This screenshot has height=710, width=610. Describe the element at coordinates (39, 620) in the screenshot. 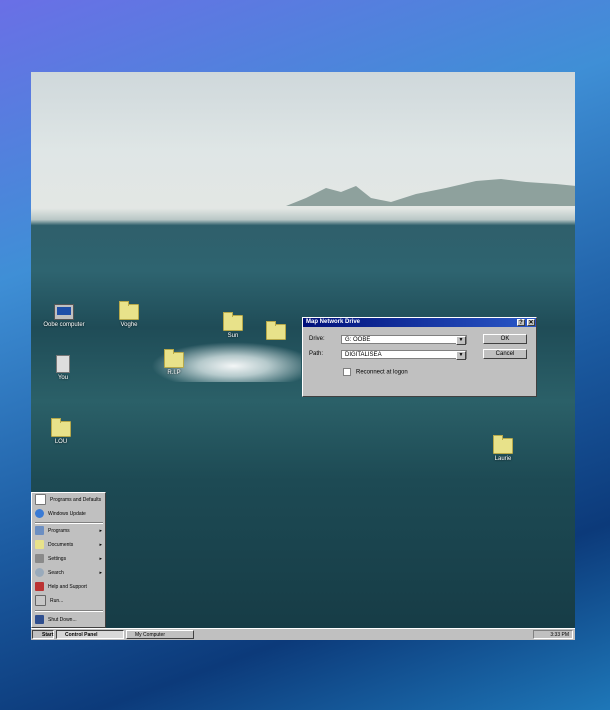

I see `shutdown-icon` at that location.